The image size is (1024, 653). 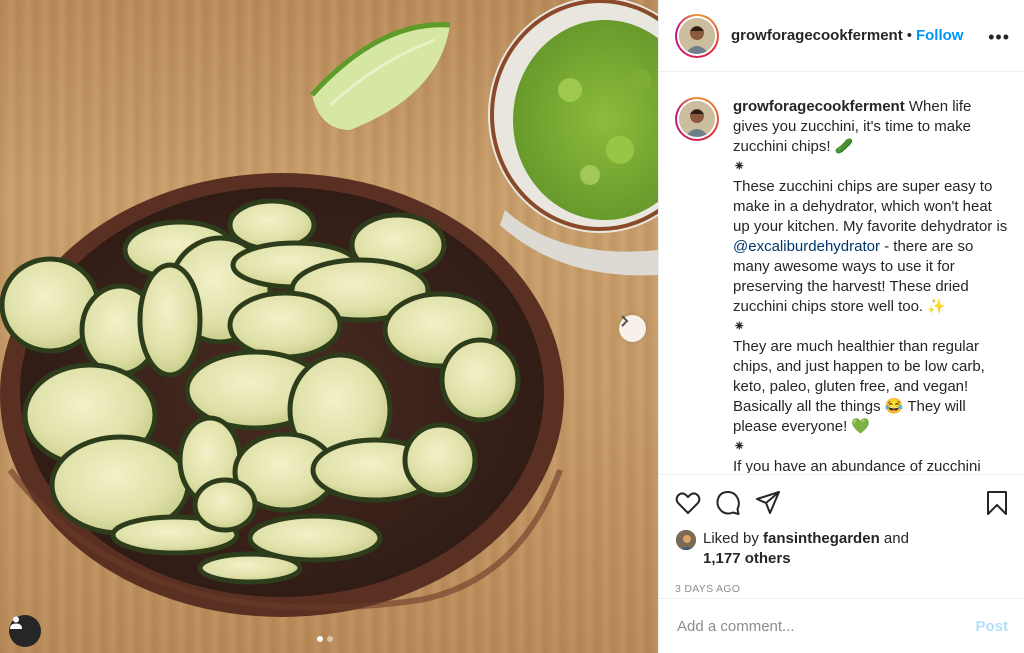 I want to click on chevron-right-icon, so click(x=625, y=321).